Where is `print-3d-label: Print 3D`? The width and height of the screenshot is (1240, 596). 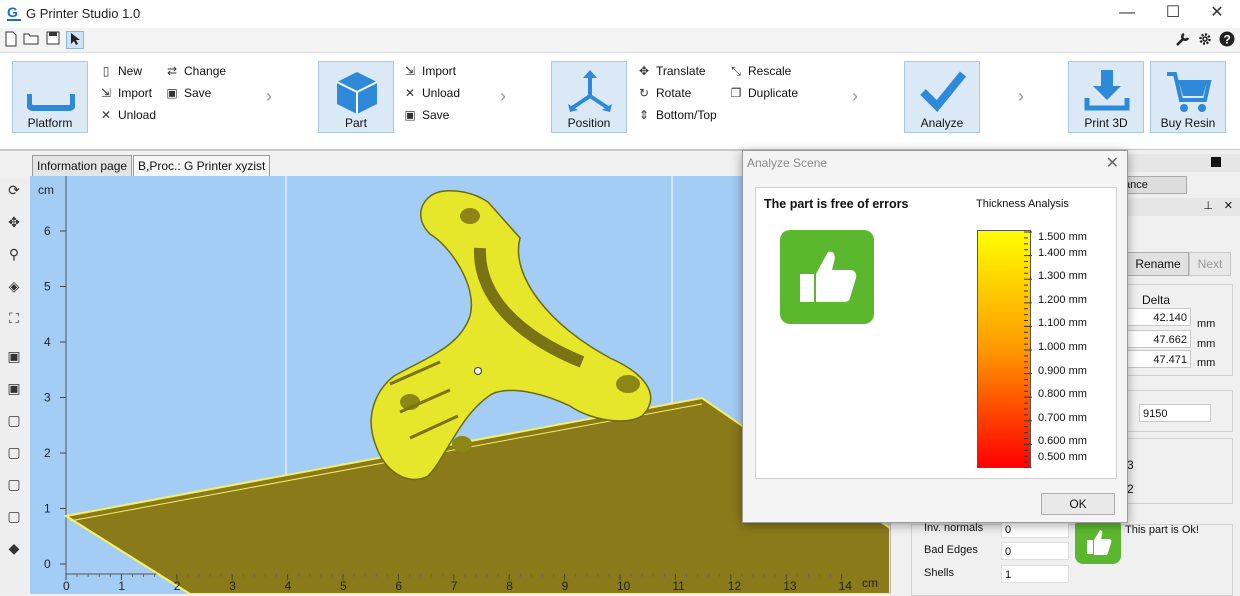
print-3d-label: Print 3D is located at coordinates (1106, 123).